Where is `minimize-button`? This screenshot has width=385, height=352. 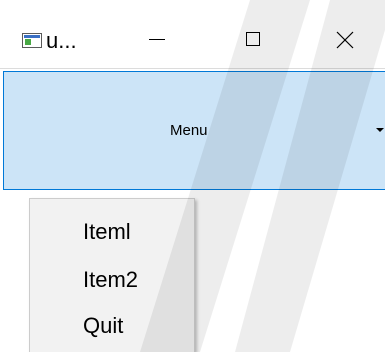 minimize-button is located at coordinates (157, 40).